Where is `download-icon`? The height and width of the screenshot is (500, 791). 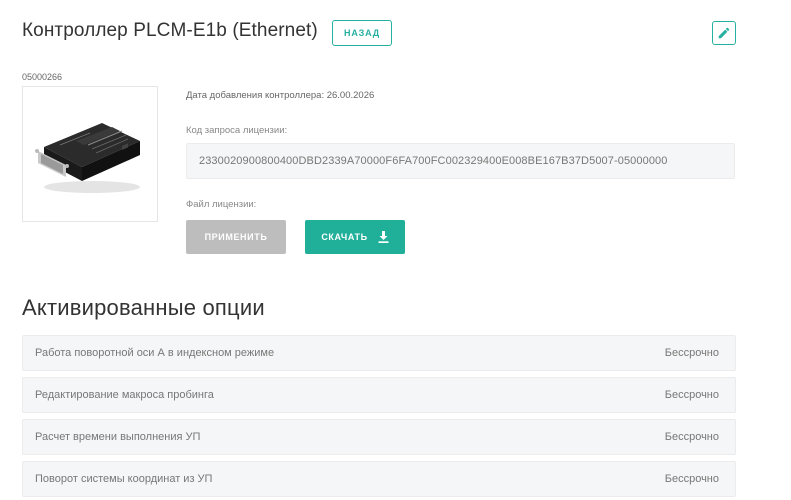 download-icon is located at coordinates (383, 237).